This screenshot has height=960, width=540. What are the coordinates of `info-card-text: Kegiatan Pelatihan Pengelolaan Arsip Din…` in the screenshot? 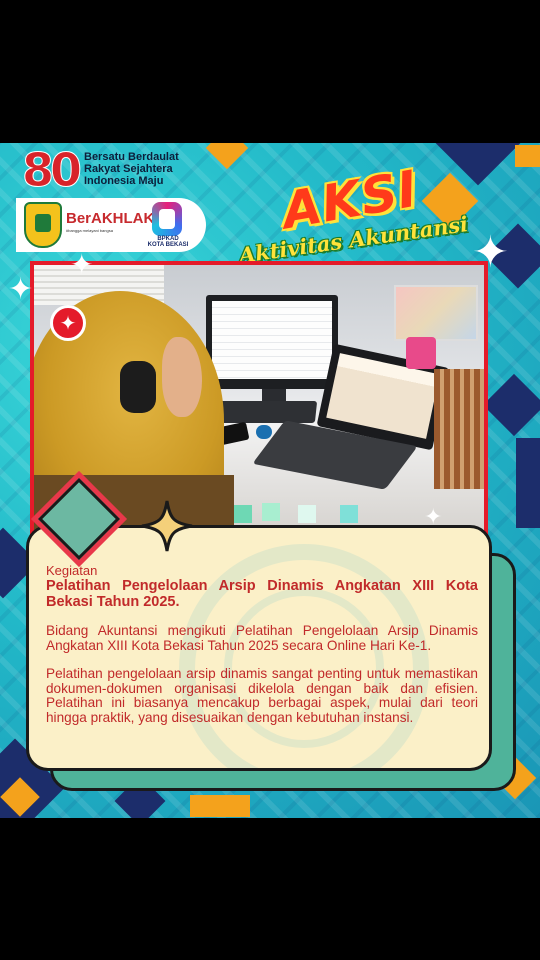 It's located at (262, 651).